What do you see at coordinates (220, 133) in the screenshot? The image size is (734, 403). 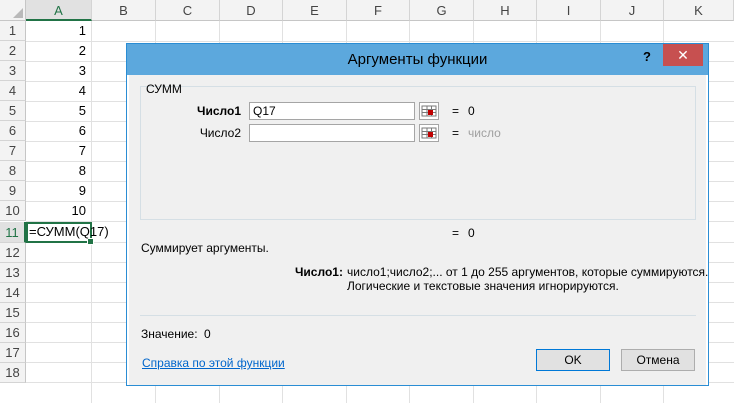 I see `arg2-label: Число2` at bounding box center [220, 133].